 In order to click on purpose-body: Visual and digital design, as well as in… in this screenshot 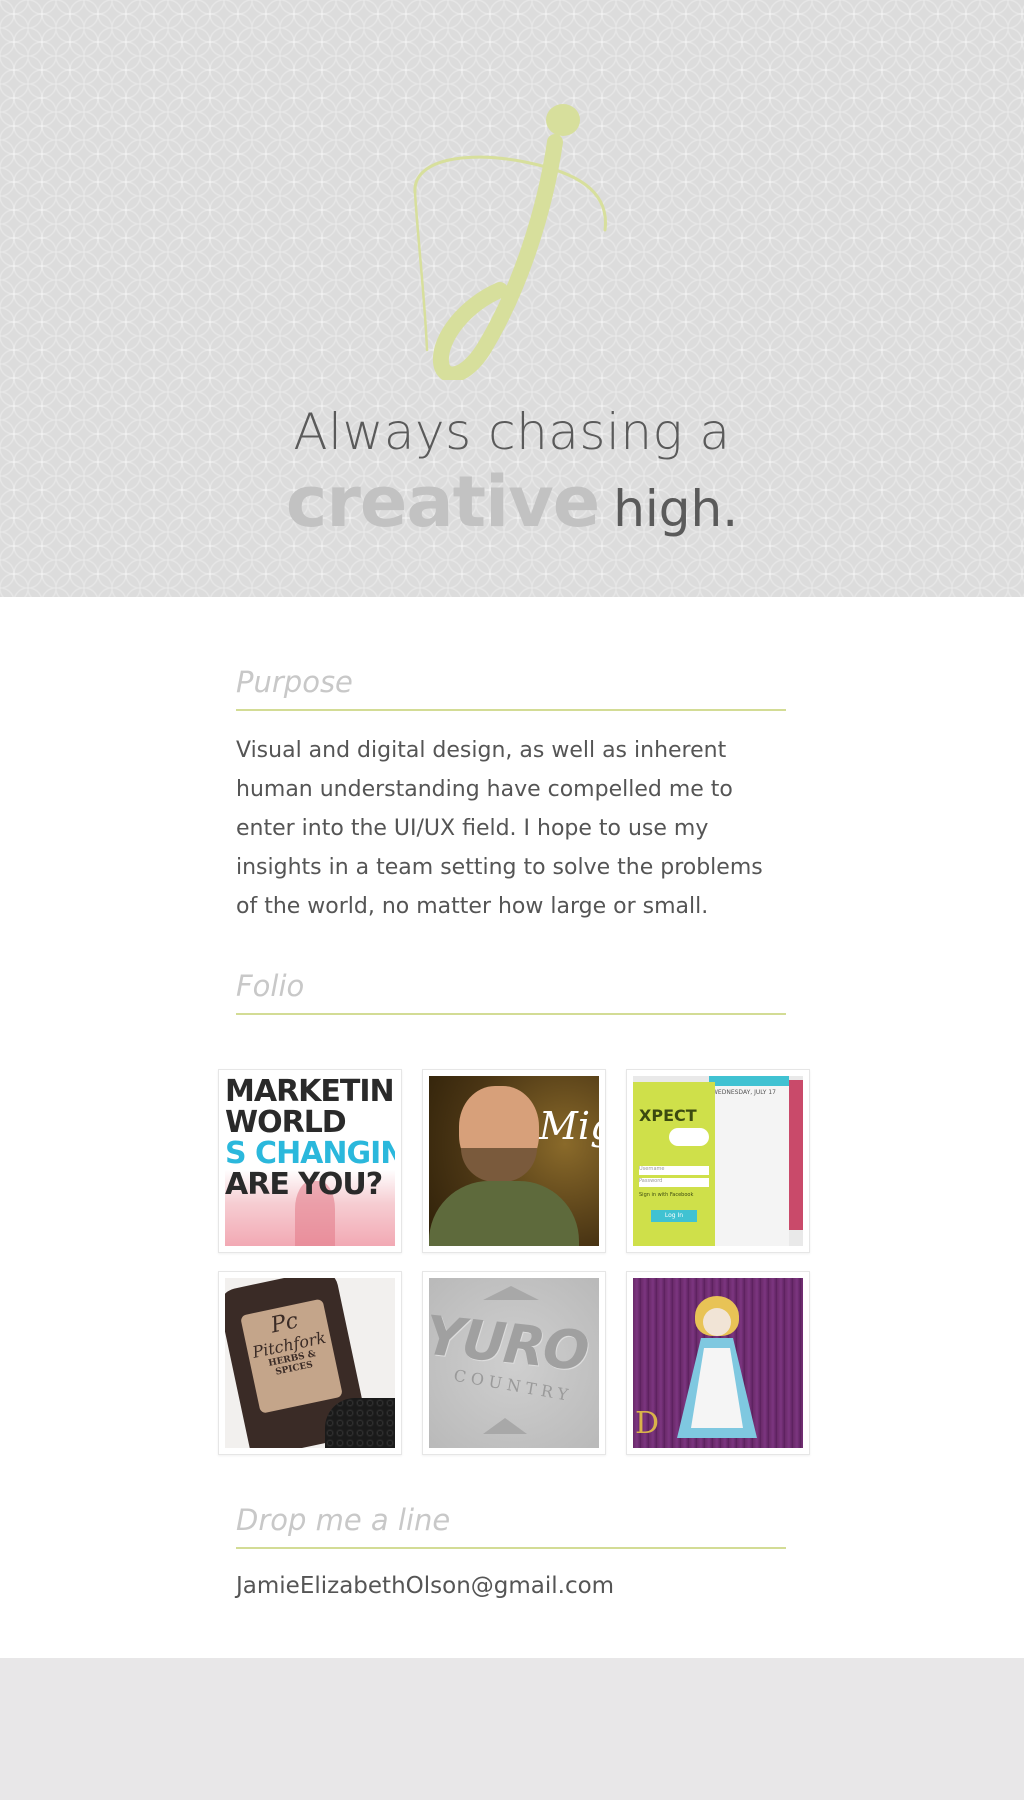, I will do `click(499, 828)`.